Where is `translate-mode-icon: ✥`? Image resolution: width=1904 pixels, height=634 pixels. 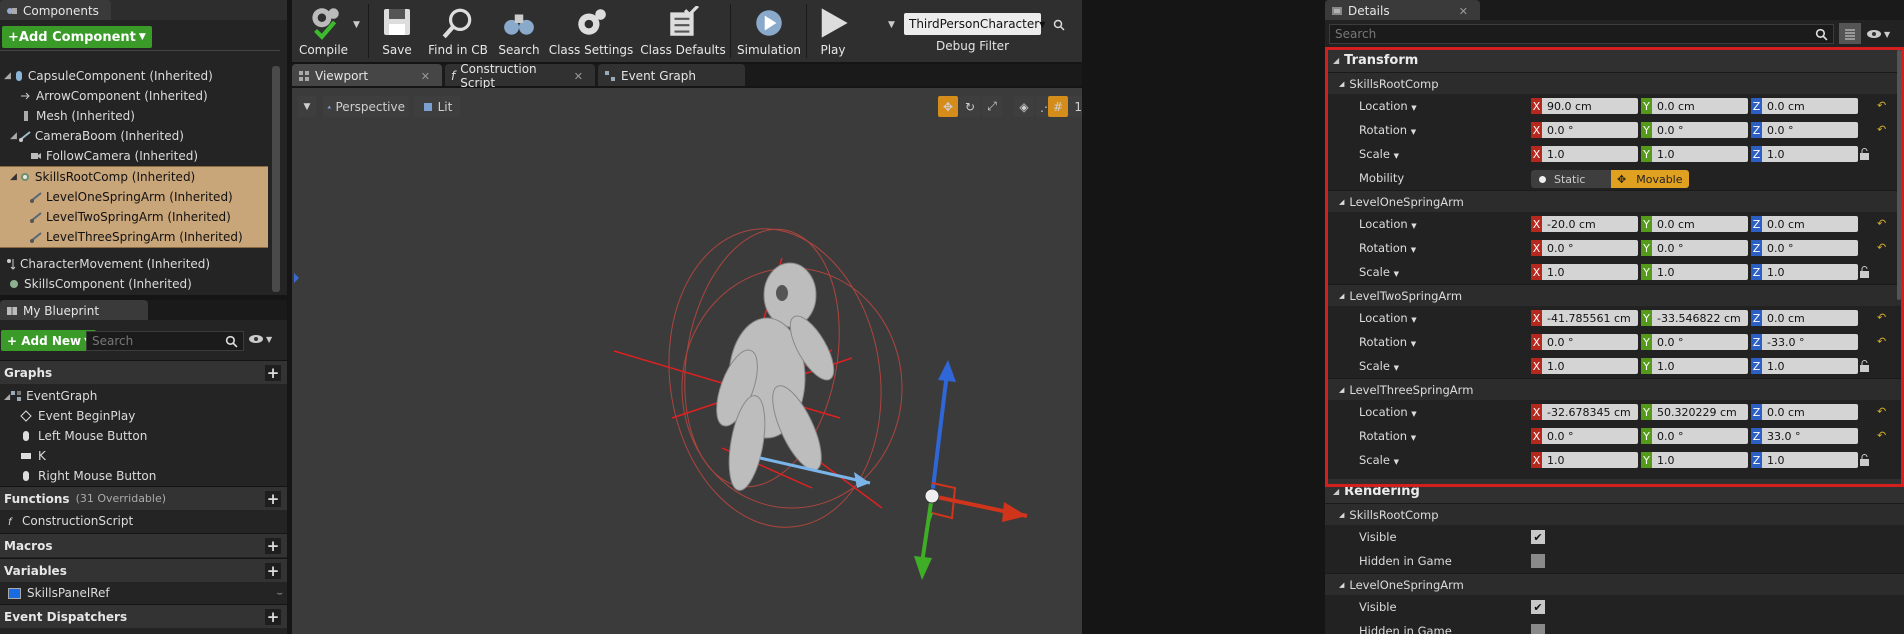
translate-mode-icon: ✥ is located at coordinates (948, 106).